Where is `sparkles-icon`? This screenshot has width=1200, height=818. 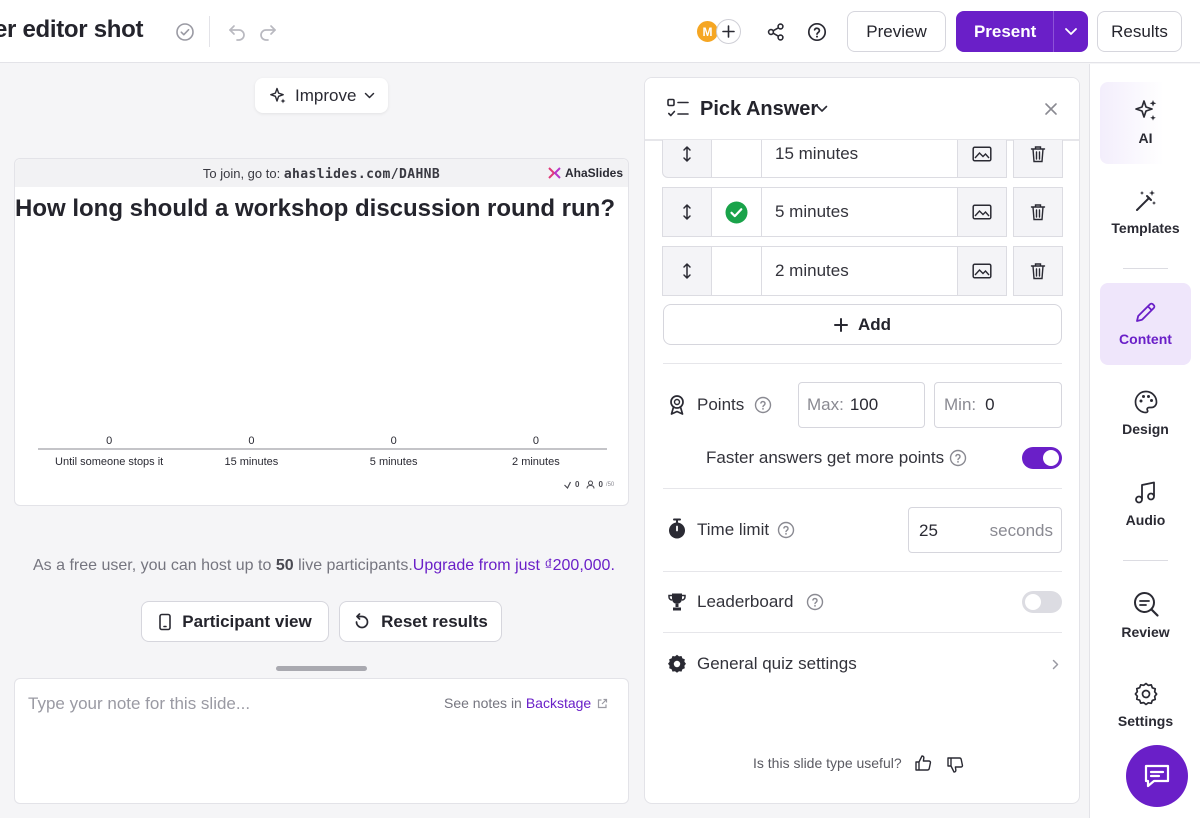
sparkles-icon is located at coordinates (1145, 110).